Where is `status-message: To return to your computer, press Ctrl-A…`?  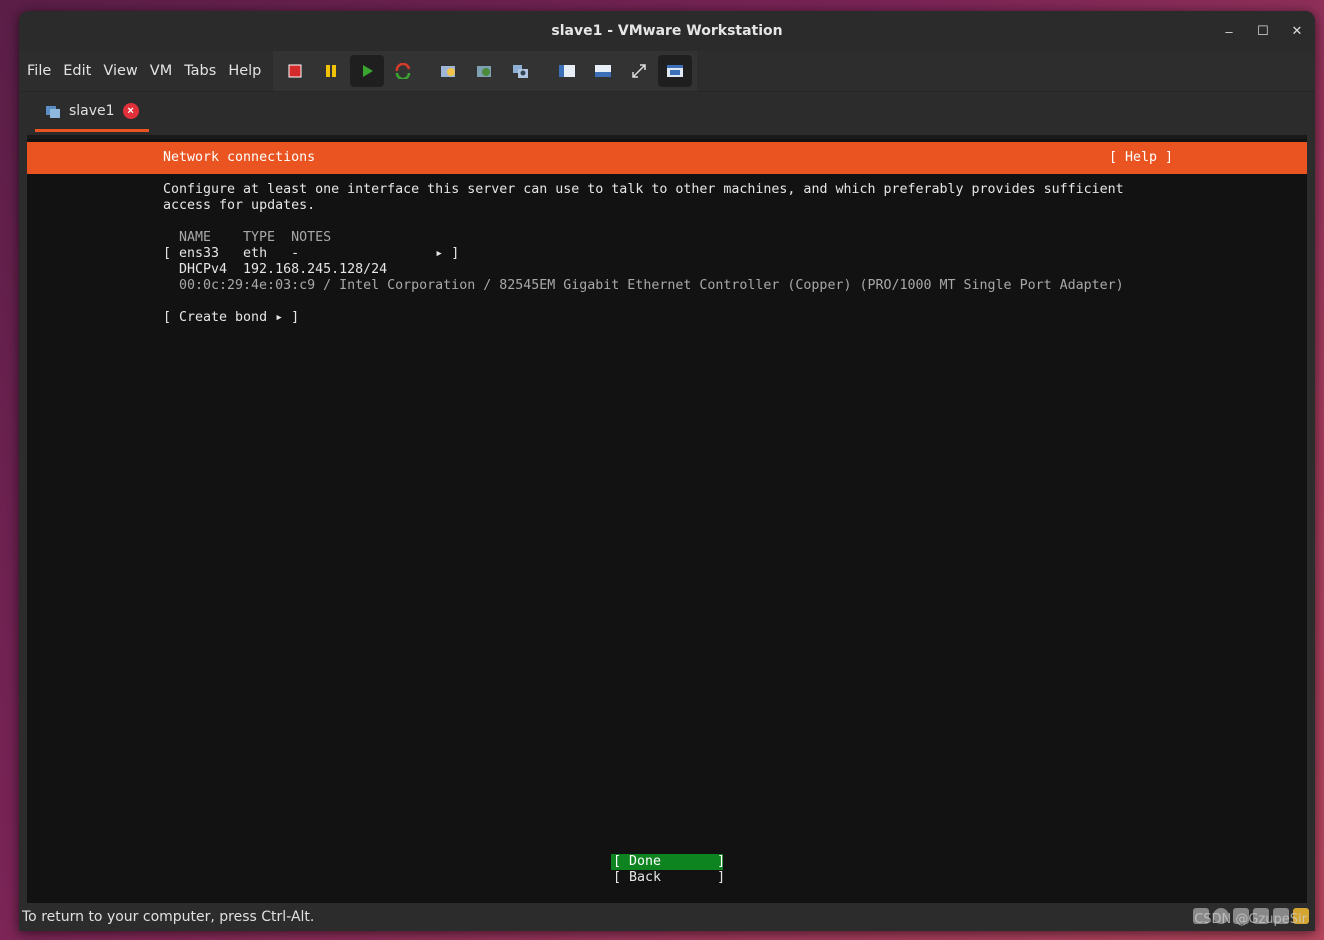 status-message: To return to your computer, press Ctrl-A… is located at coordinates (168, 917).